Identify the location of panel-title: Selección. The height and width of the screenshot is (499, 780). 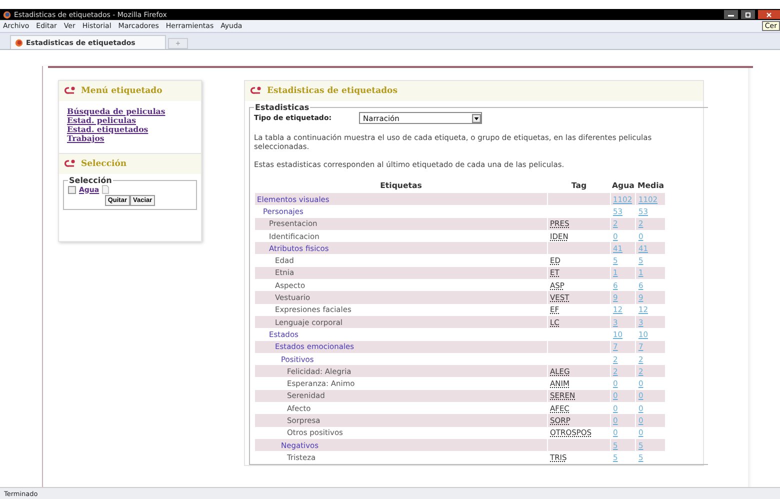
(104, 164).